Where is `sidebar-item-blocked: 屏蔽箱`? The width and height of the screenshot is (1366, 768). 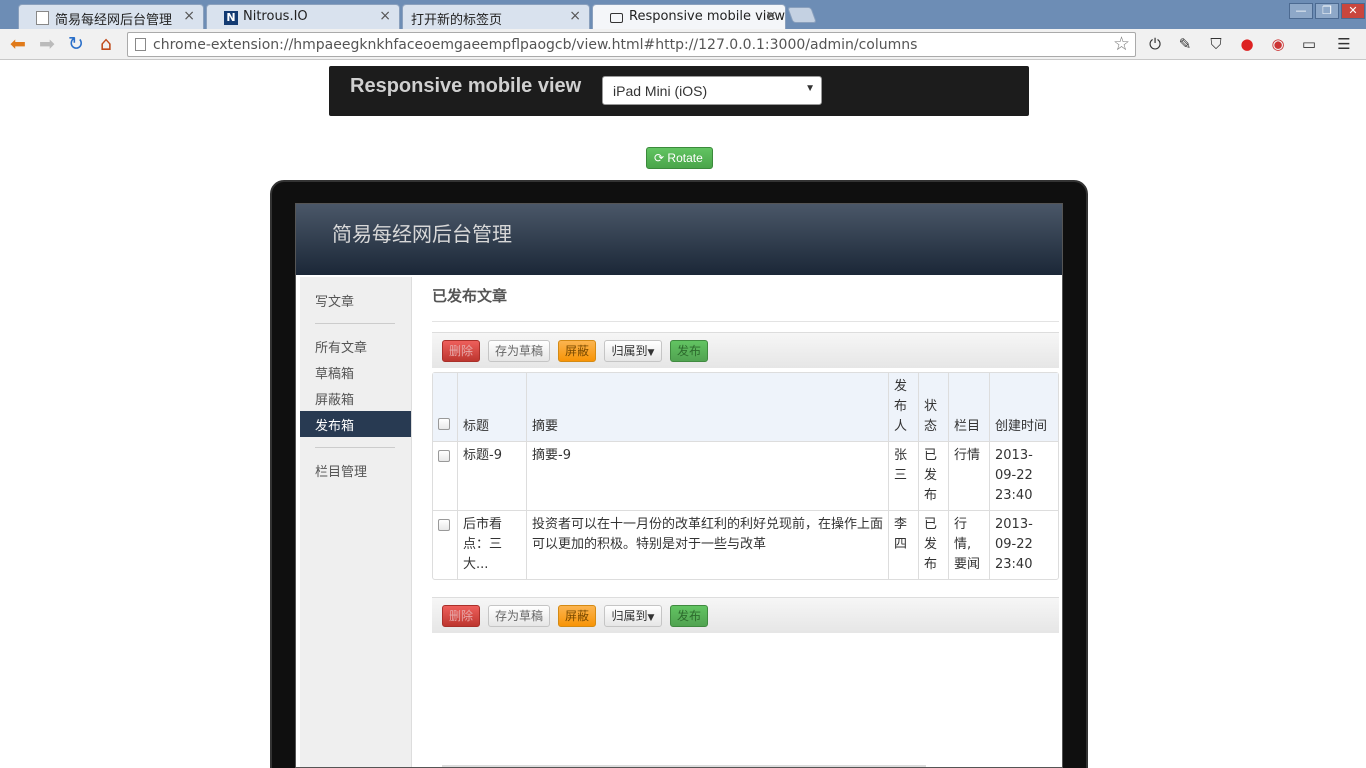
sidebar-item-blocked: 屏蔽箱 is located at coordinates (355, 398).